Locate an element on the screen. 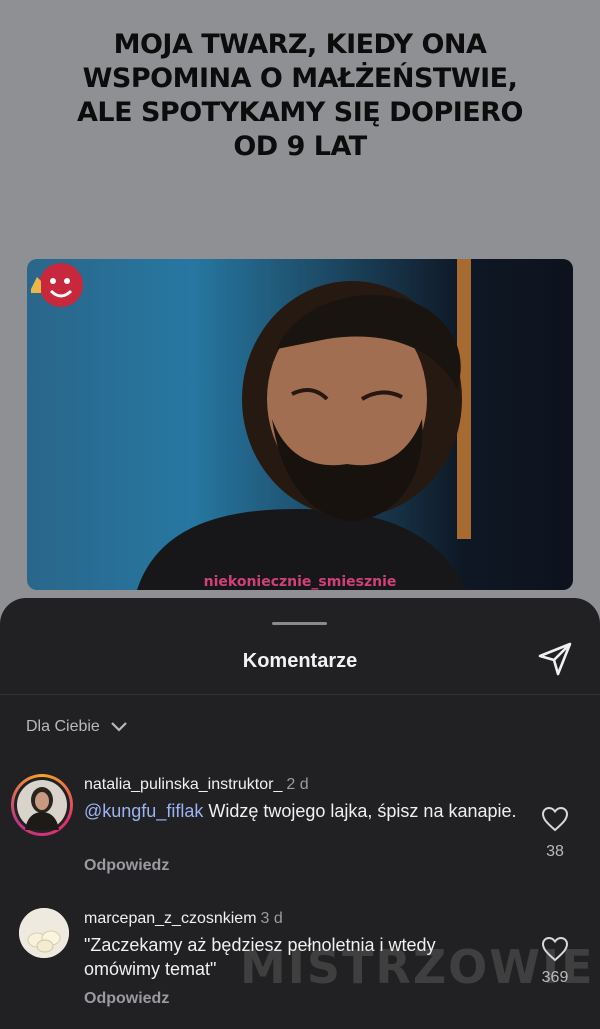 The image size is (600, 1029). username-text: natalia_pulinska_instruktor_ is located at coordinates (183, 784).